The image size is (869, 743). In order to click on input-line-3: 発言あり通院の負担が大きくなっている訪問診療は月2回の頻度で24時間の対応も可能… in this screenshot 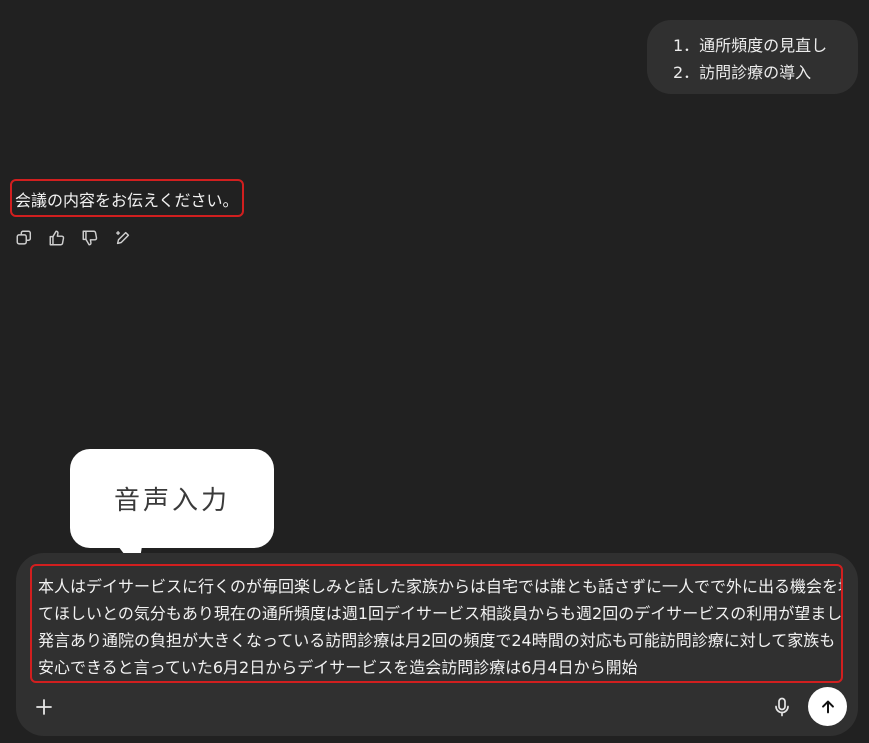, I will do `click(437, 640)`.